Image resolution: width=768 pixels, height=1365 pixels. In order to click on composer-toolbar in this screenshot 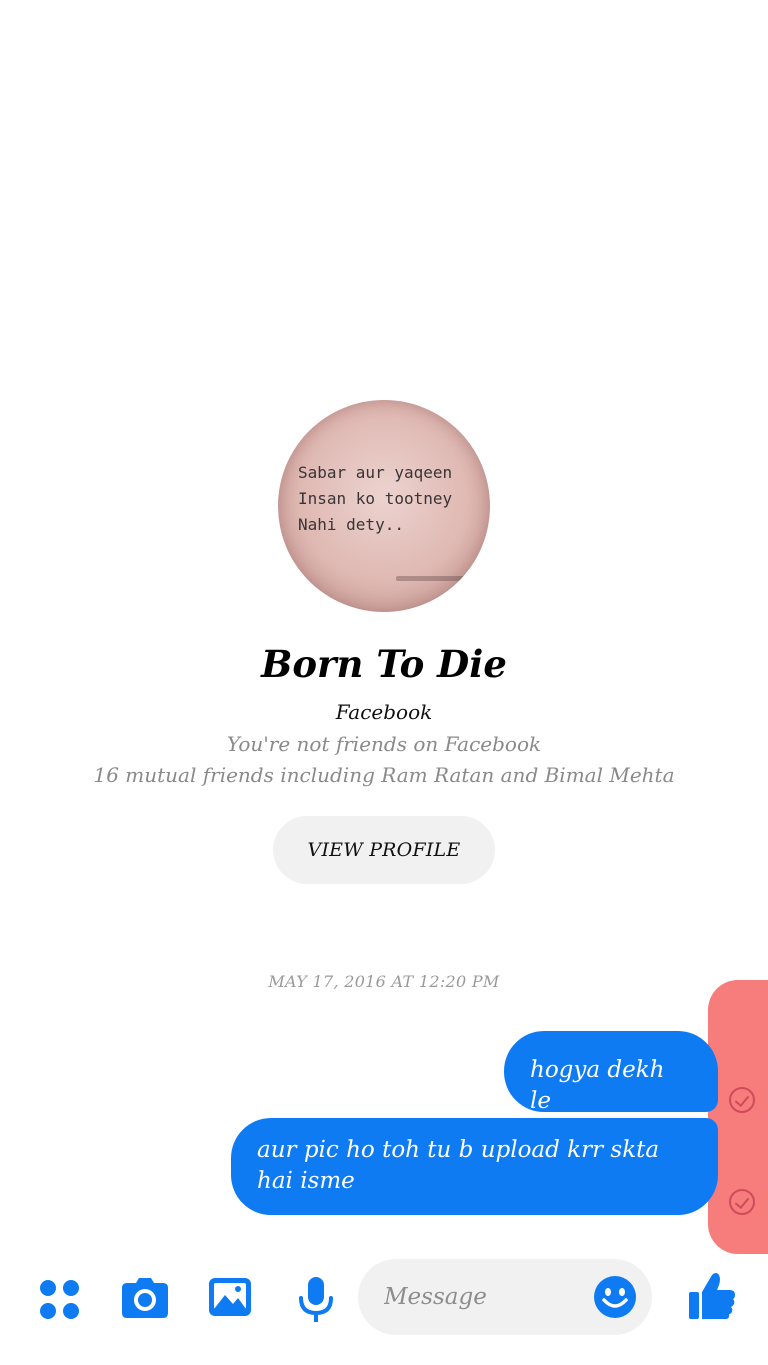, I will do `click(384, 1310)`.